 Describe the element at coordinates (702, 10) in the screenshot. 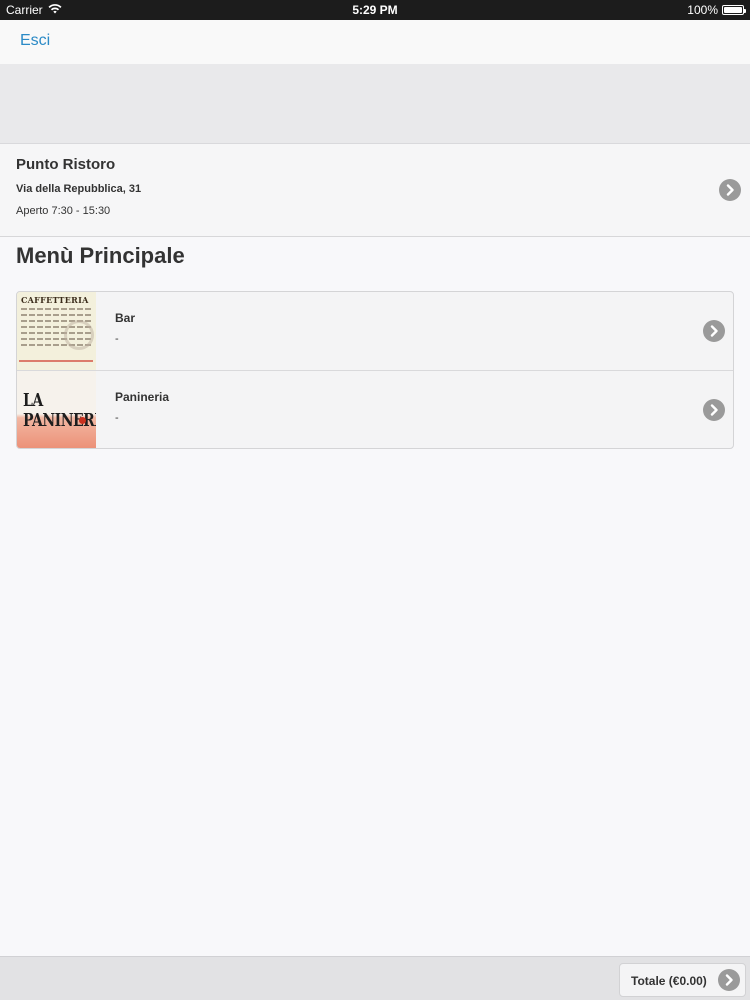

I see `battery-percent: 100%` at that location.